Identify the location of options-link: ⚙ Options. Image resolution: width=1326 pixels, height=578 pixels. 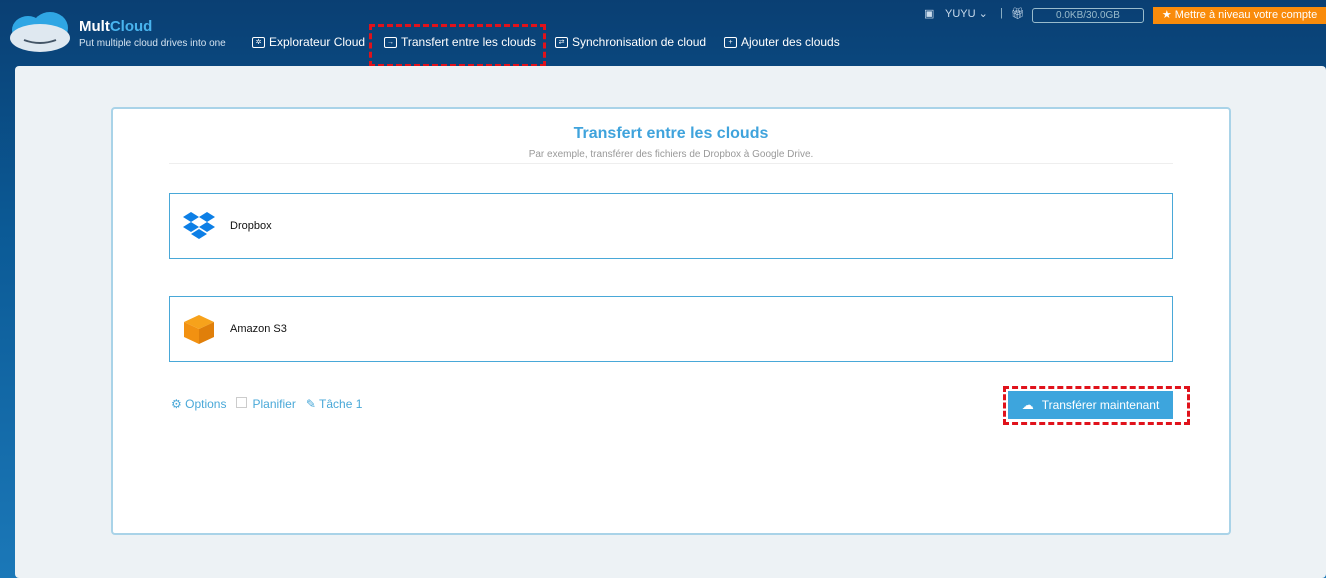
(198, 404).